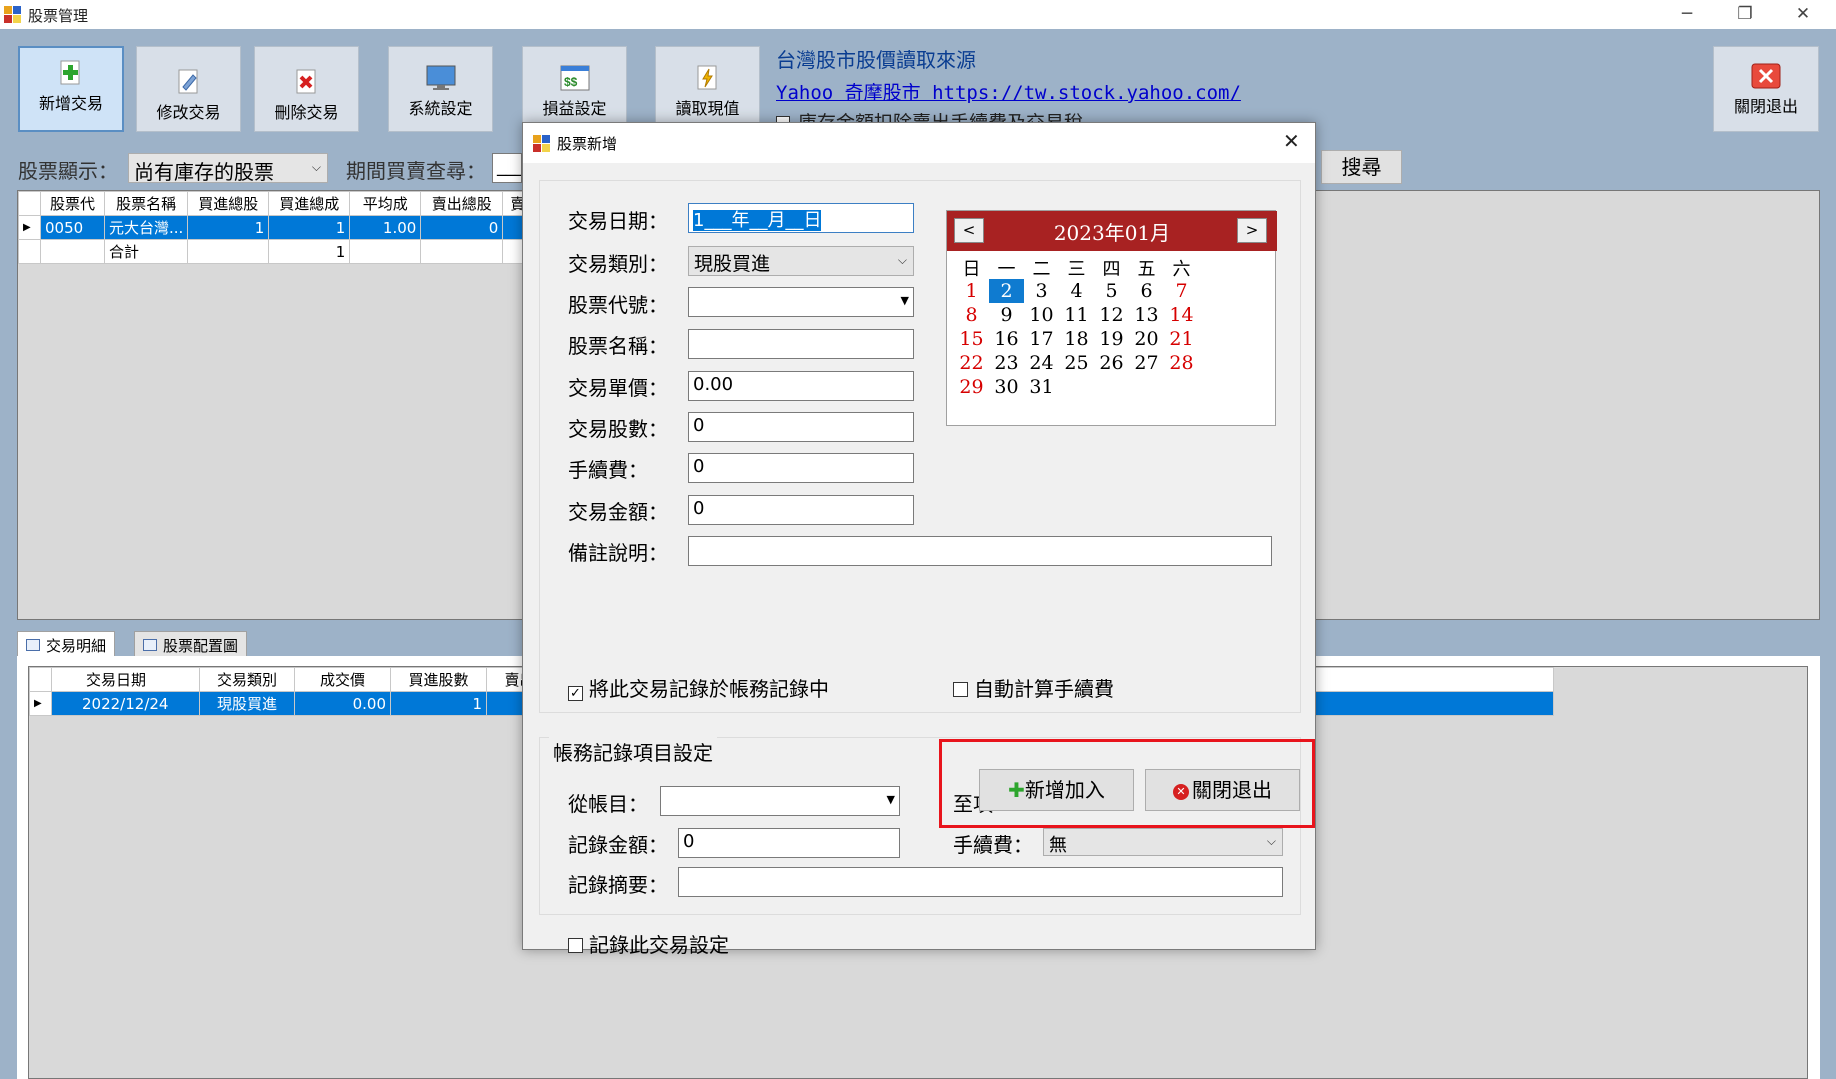  I want to click on add-trade-button: 新增交易, so click(71, 89).